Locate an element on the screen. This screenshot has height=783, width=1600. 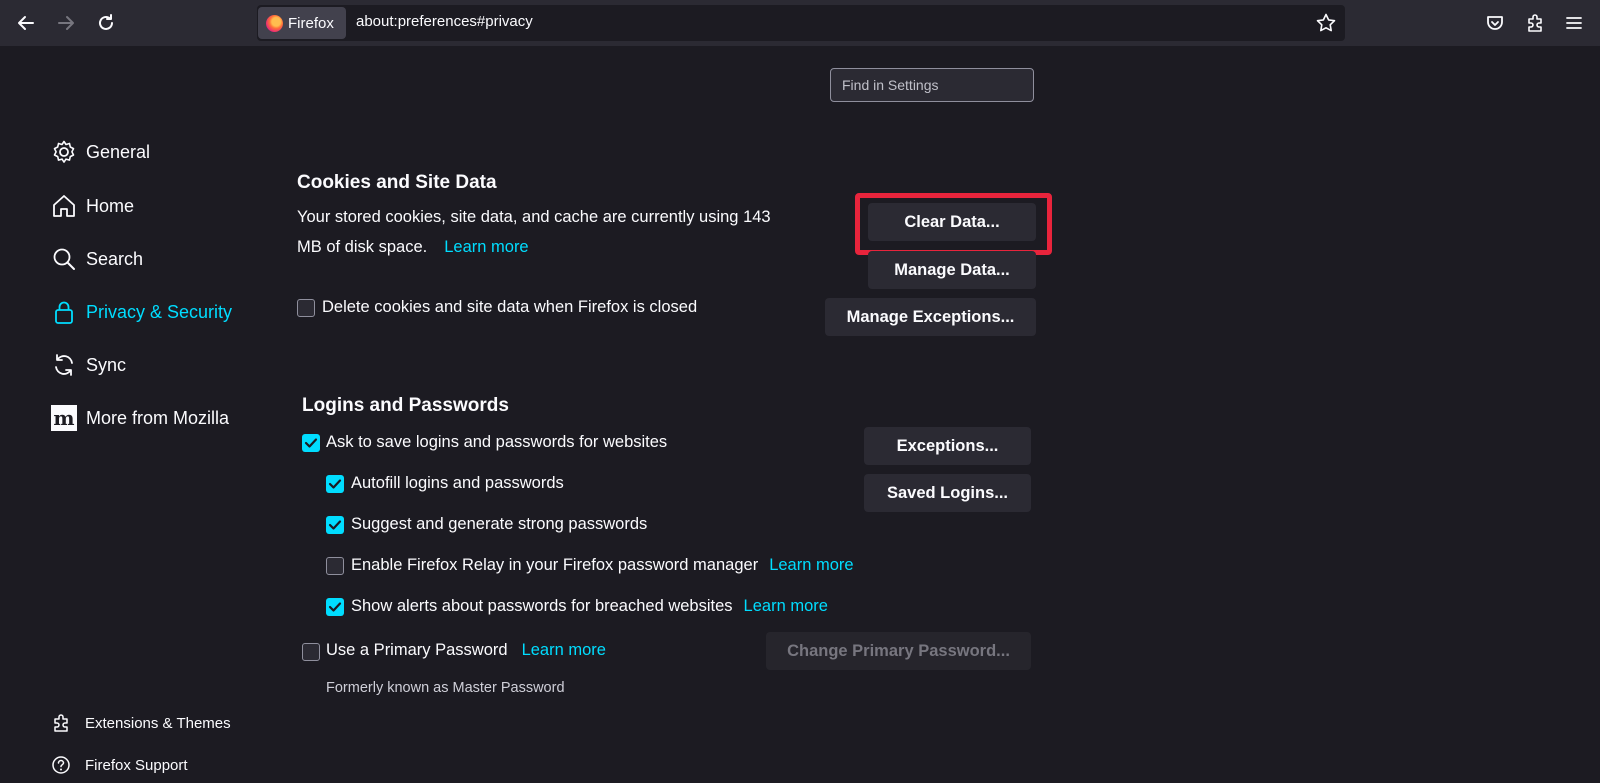
firefox-logo-icon is located at coordinates (274, 23).